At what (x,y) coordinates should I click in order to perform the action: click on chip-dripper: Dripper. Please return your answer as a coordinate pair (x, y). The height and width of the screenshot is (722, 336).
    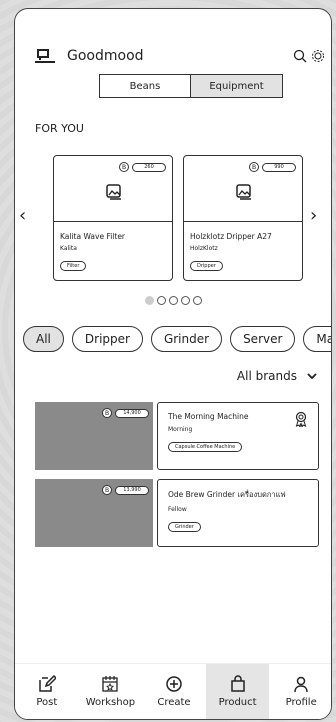
    Looking at the image, I should click on (107, 339).